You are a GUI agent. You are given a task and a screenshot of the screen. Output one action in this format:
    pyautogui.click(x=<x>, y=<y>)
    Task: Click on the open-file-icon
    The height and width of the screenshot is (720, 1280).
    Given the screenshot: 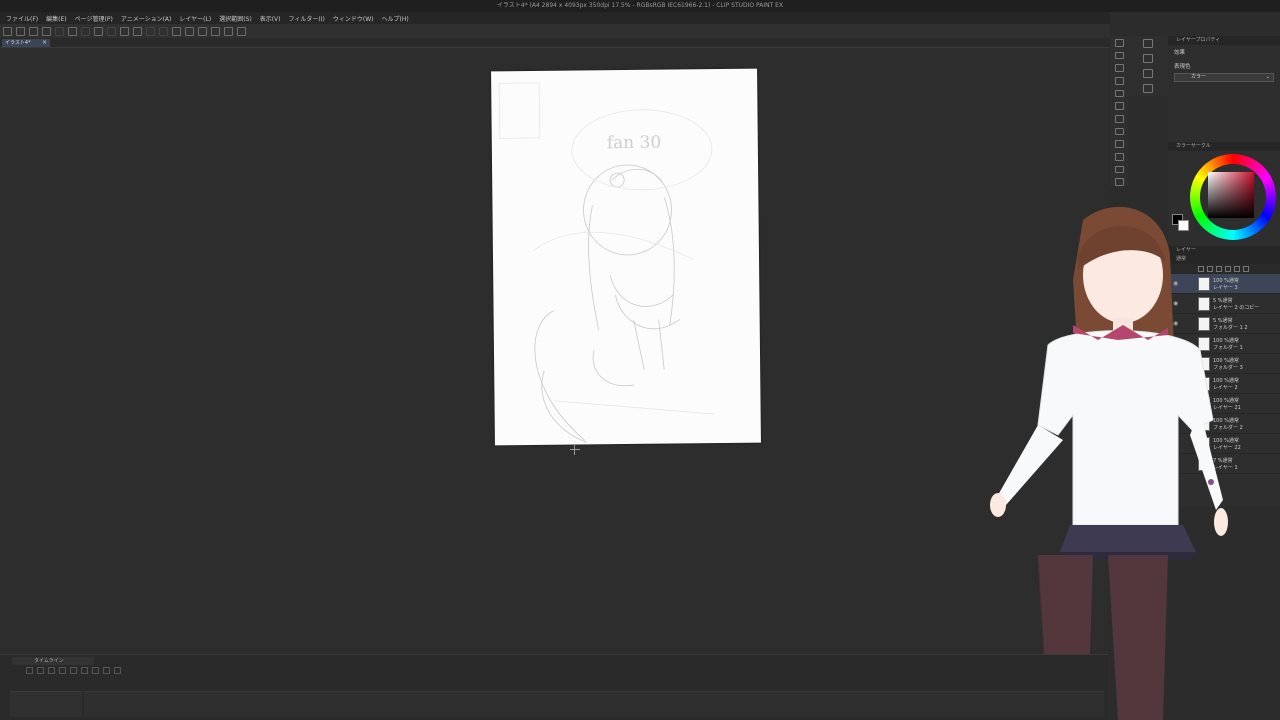 What is the action you would take?
    pyautogui.click(x=20, y=31)
    